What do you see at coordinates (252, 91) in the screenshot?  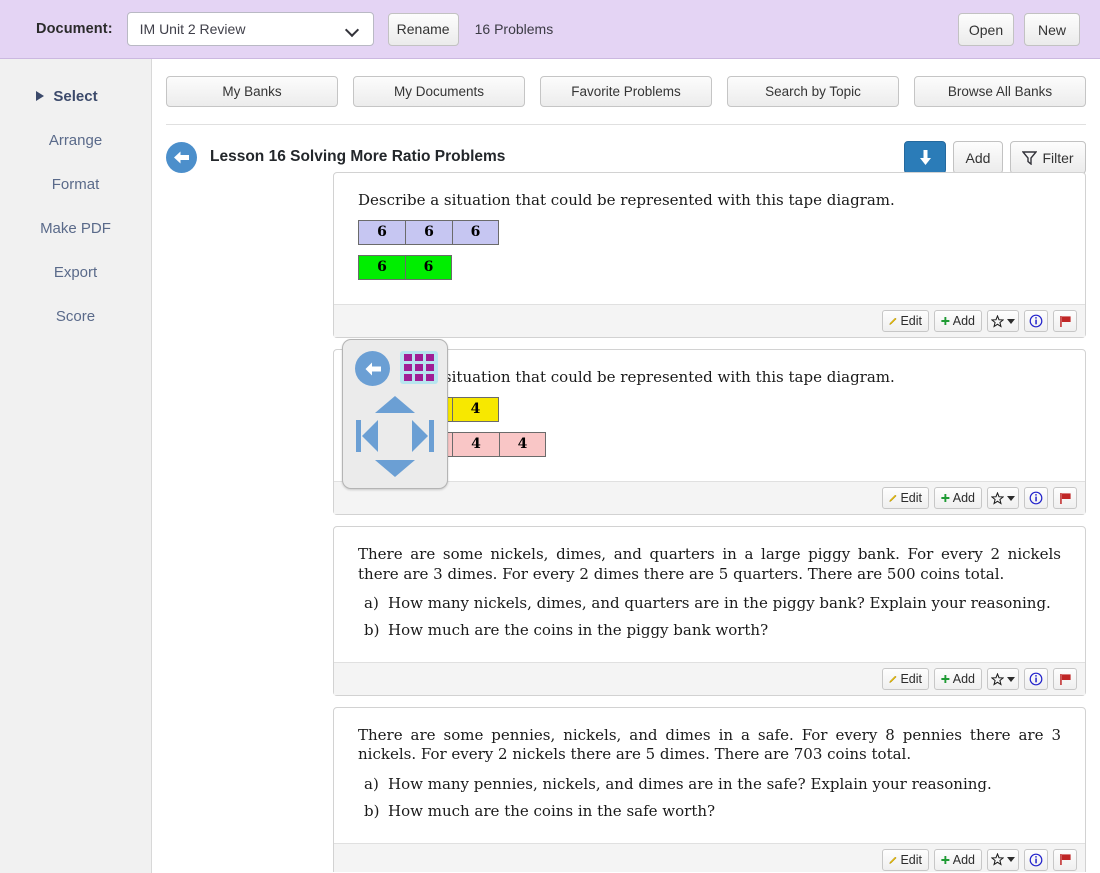 I see `tab-my-banks: My Banks` at bounding box center [252, 91].